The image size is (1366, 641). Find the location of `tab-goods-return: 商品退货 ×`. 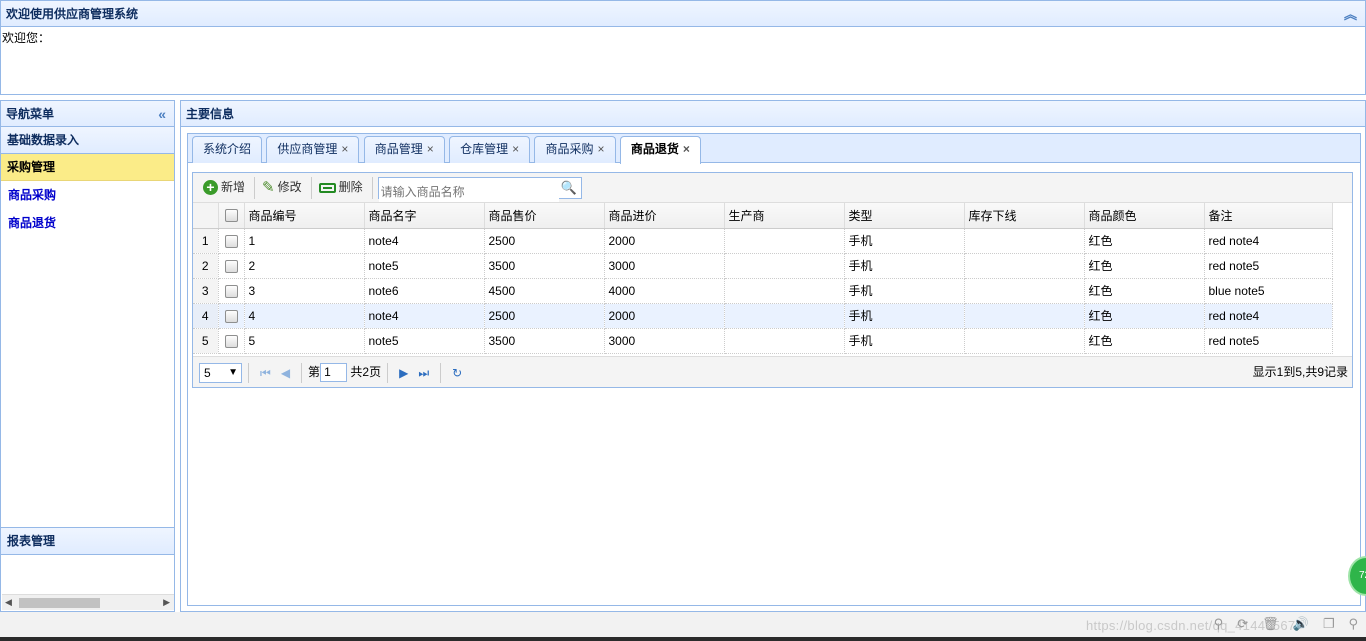

tab-goods-return: 商品退货 × is located at coordinates (660, 150).